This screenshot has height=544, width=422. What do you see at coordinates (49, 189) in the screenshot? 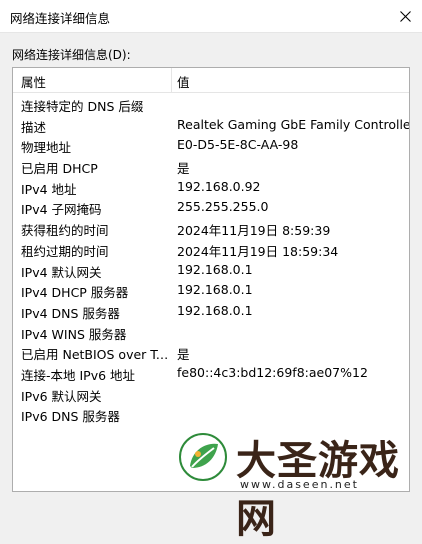
I see `property-name: IPv4 地址` at bounding box center [49, 189].